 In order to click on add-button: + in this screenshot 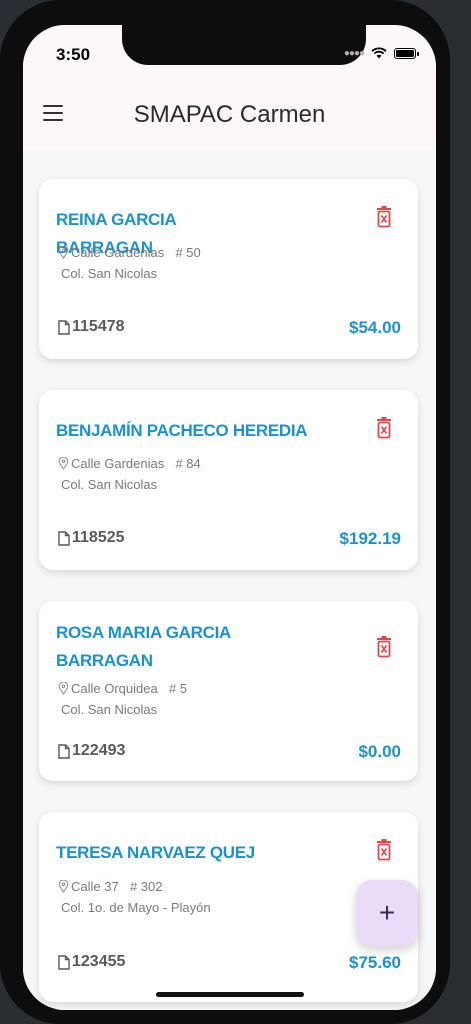, I will do `click(387, 913)`.